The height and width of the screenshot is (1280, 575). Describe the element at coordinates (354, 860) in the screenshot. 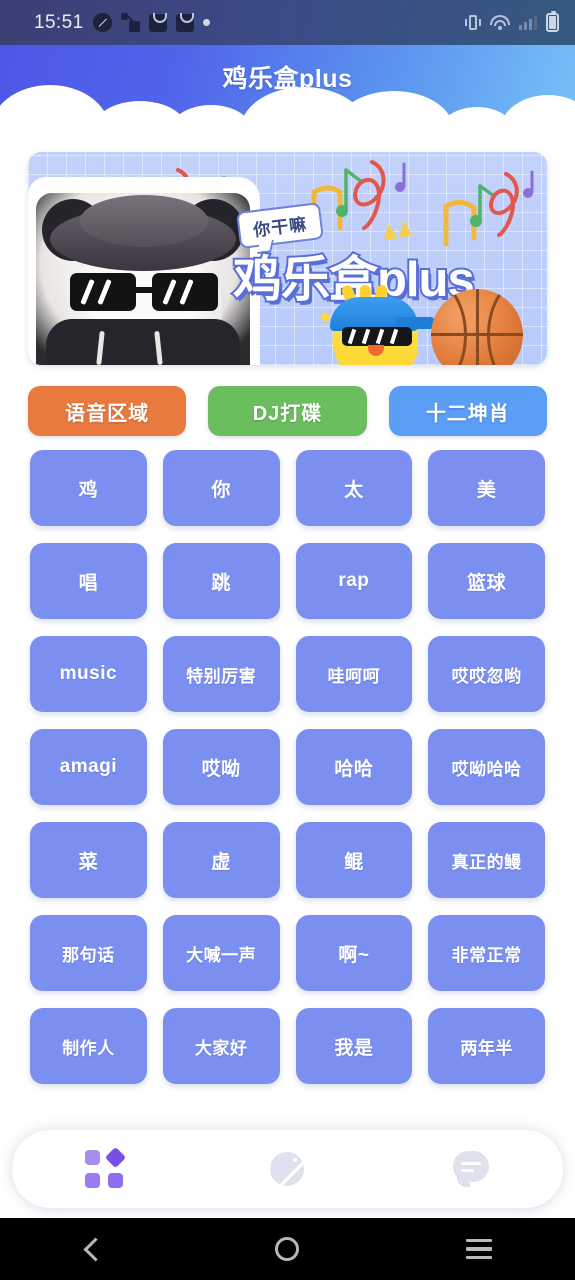

I see `sound-button: 鲲` at that location.